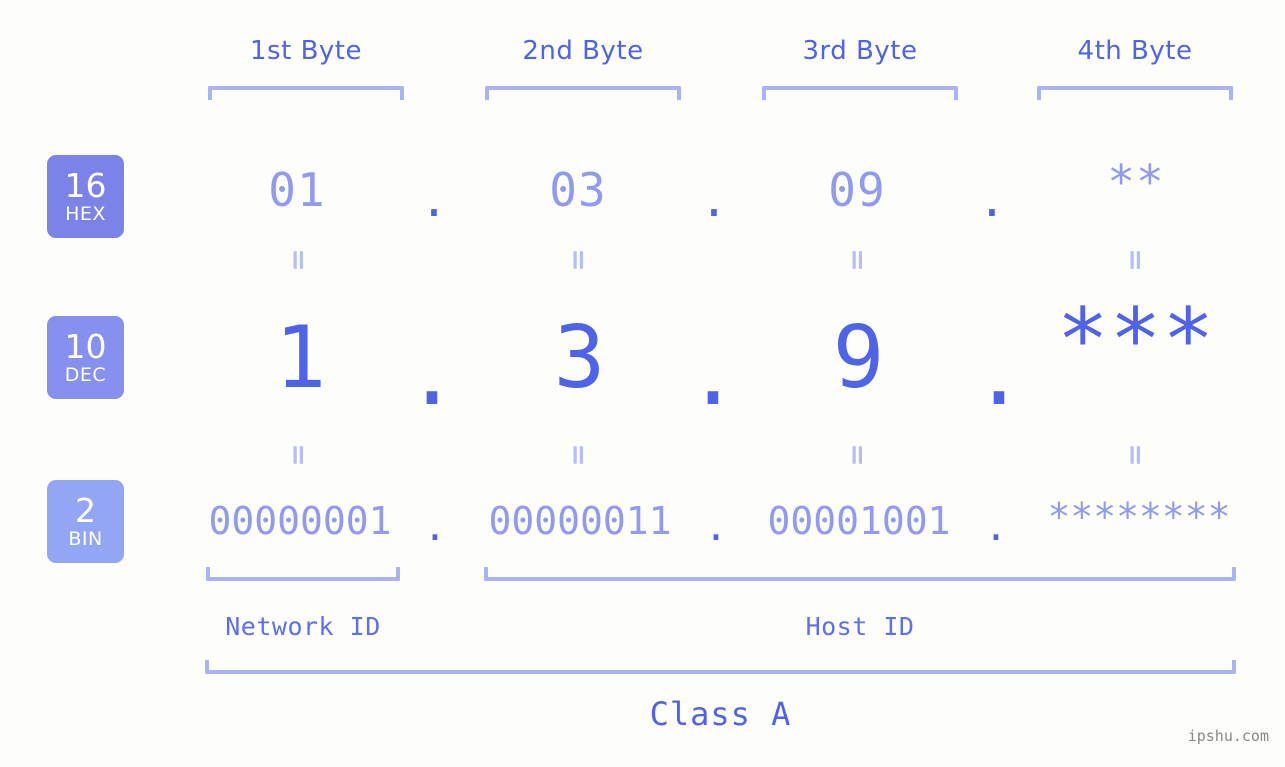 The width and height of the screenshot is (1285, 767). I want to click on equality-mark-hex-dec-2: =, so click(579, 261).